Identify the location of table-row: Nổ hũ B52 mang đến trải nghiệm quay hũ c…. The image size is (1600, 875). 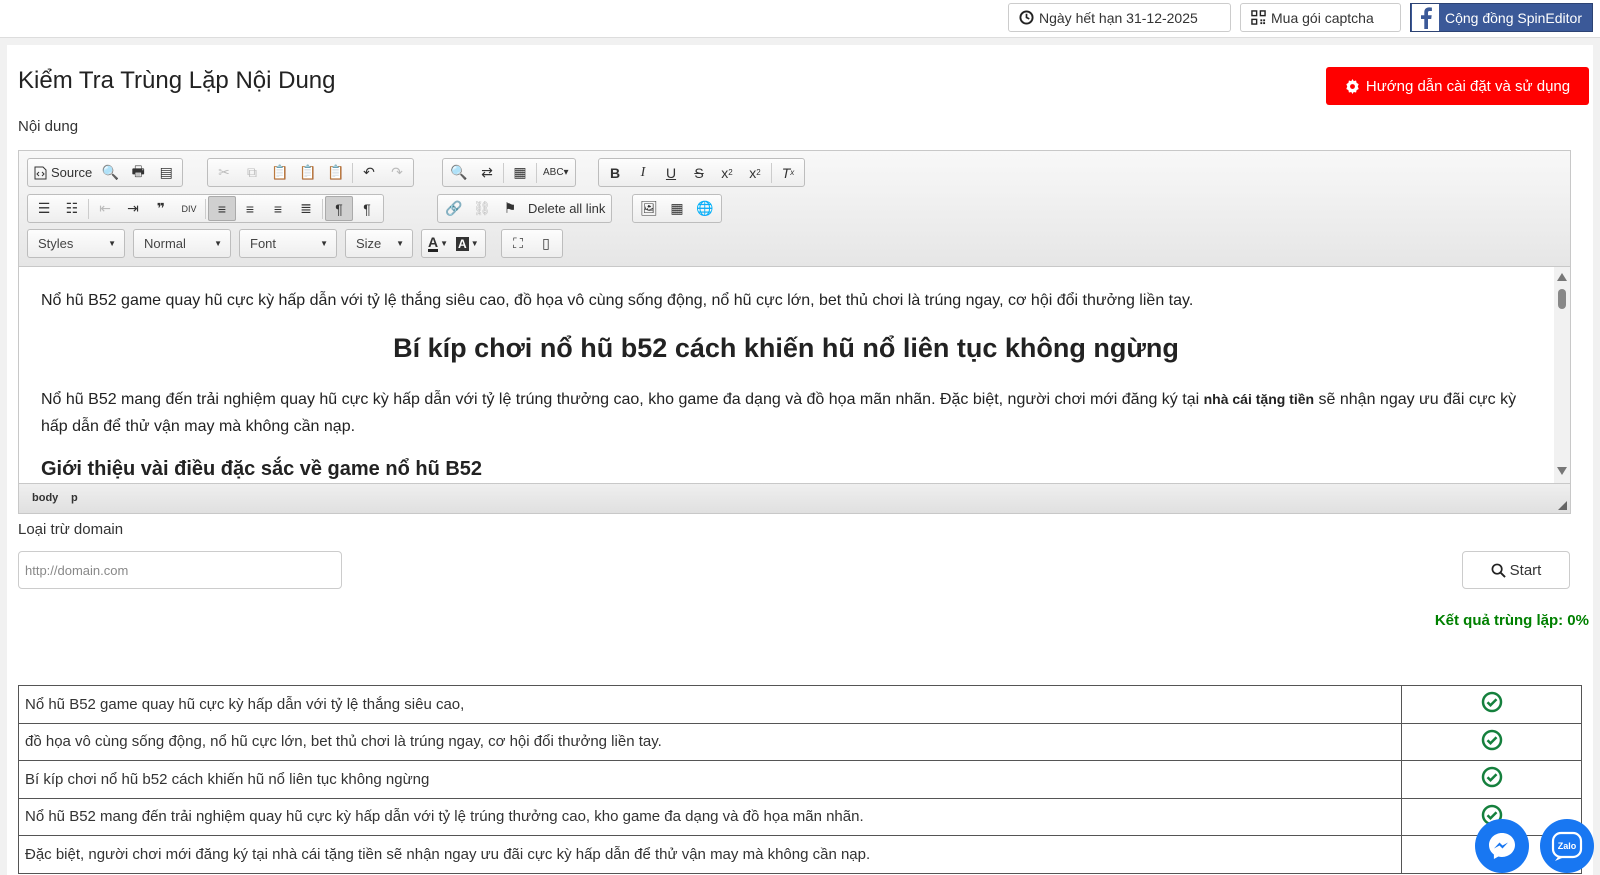
(800, 816).